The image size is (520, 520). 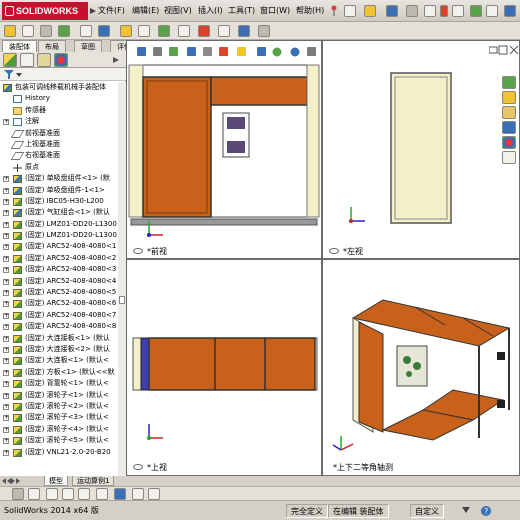 I want to click on tree-item: + (固定) LMZ01-DD20-L1300, so click(x=63, y=235).